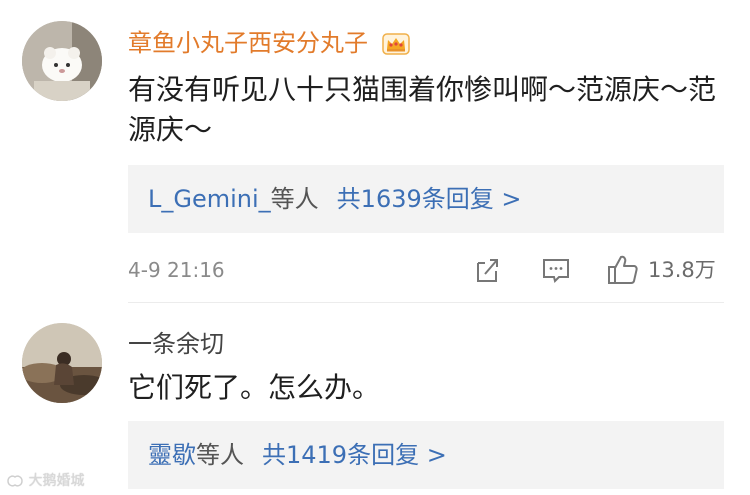 The height and width of the screenshot is (495, 750). What do you see at coordinates (209, 199) in the screenshot?
I see `reply-names: L_Gemini_` at bounding box center [209, 199].